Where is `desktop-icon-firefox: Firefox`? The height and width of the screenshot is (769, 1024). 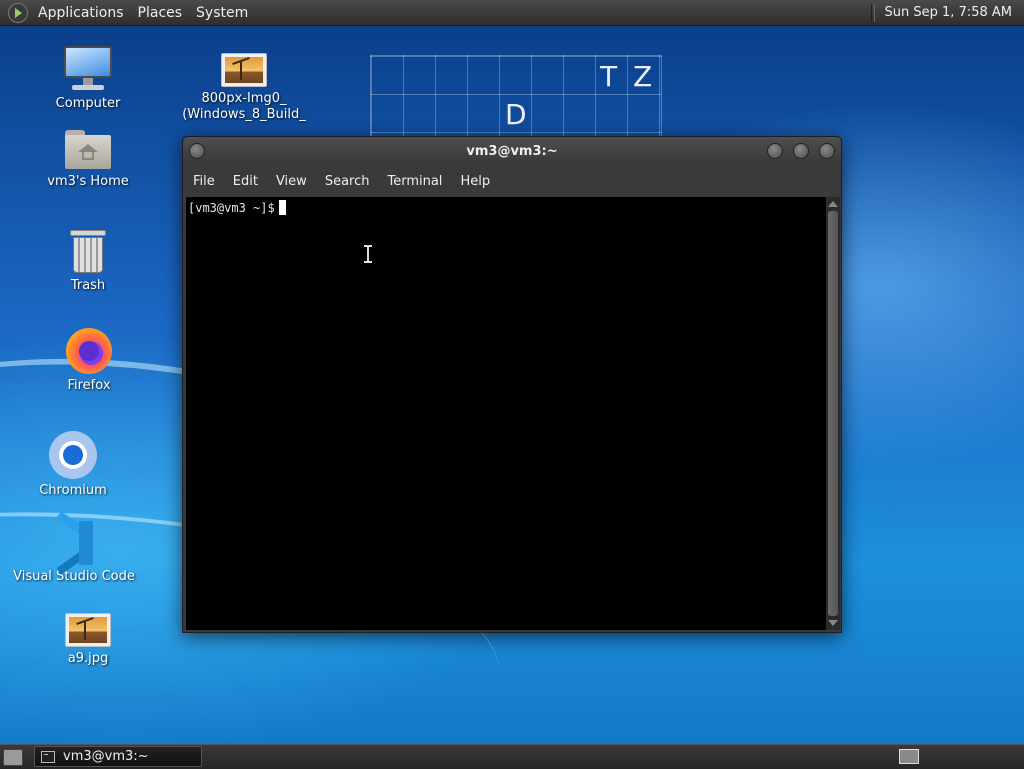 desktop-icon-firefox: Firefox is located at coordinates (89, 361).